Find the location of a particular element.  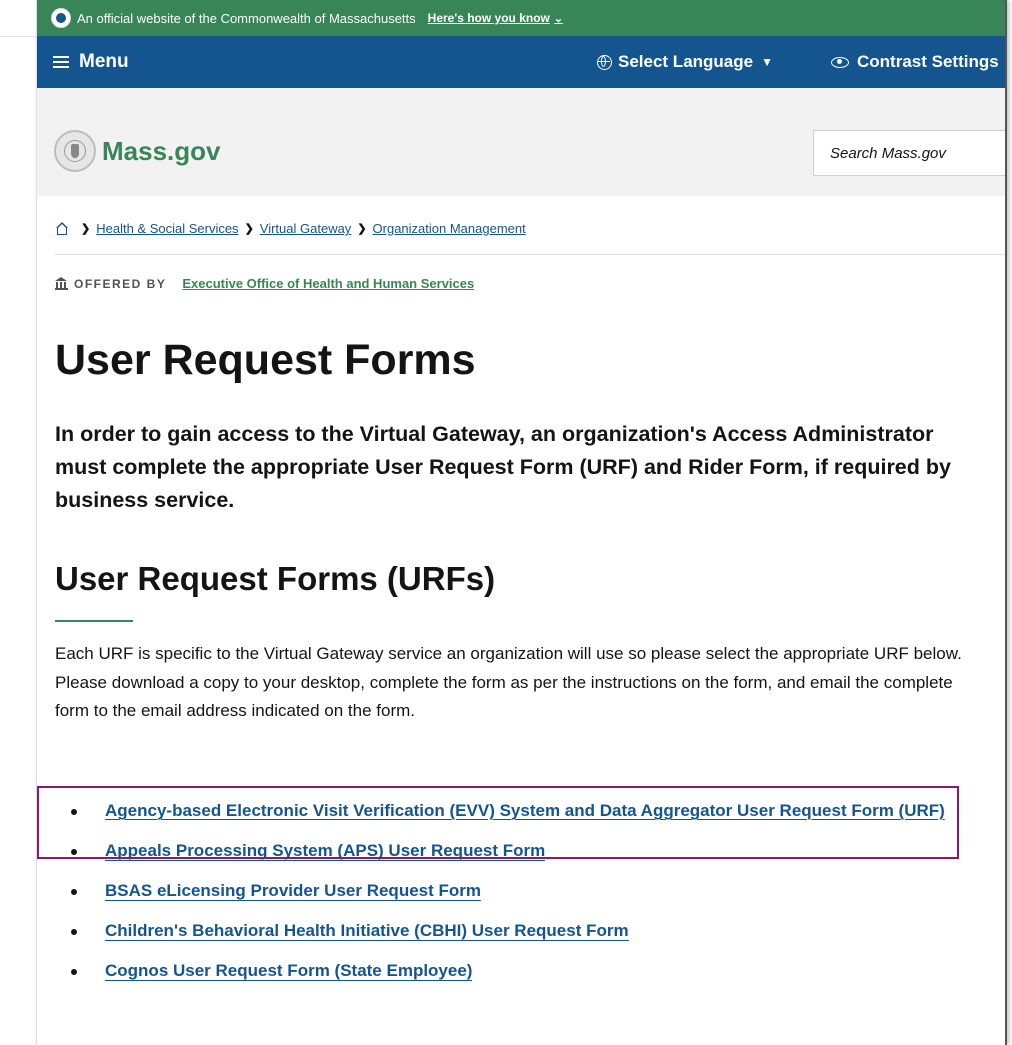

section-title-underline is located at coordinates (94, 621).